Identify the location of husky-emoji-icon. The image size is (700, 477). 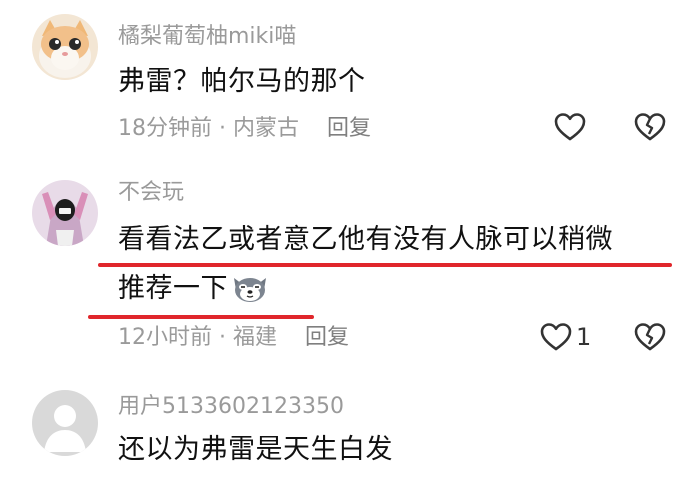
(250, 290).